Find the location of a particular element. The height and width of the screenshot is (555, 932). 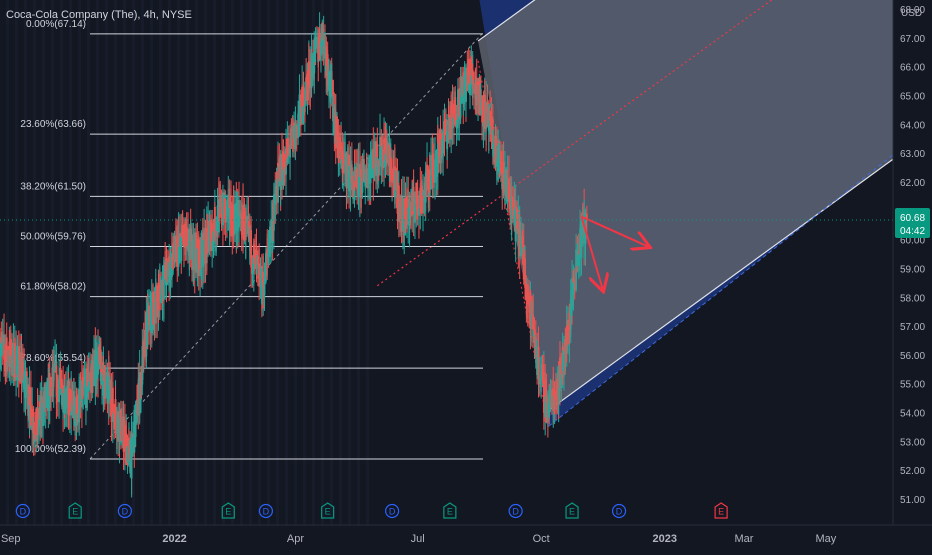

time-tick-label: 2022 is located at coordinates (174, 539).